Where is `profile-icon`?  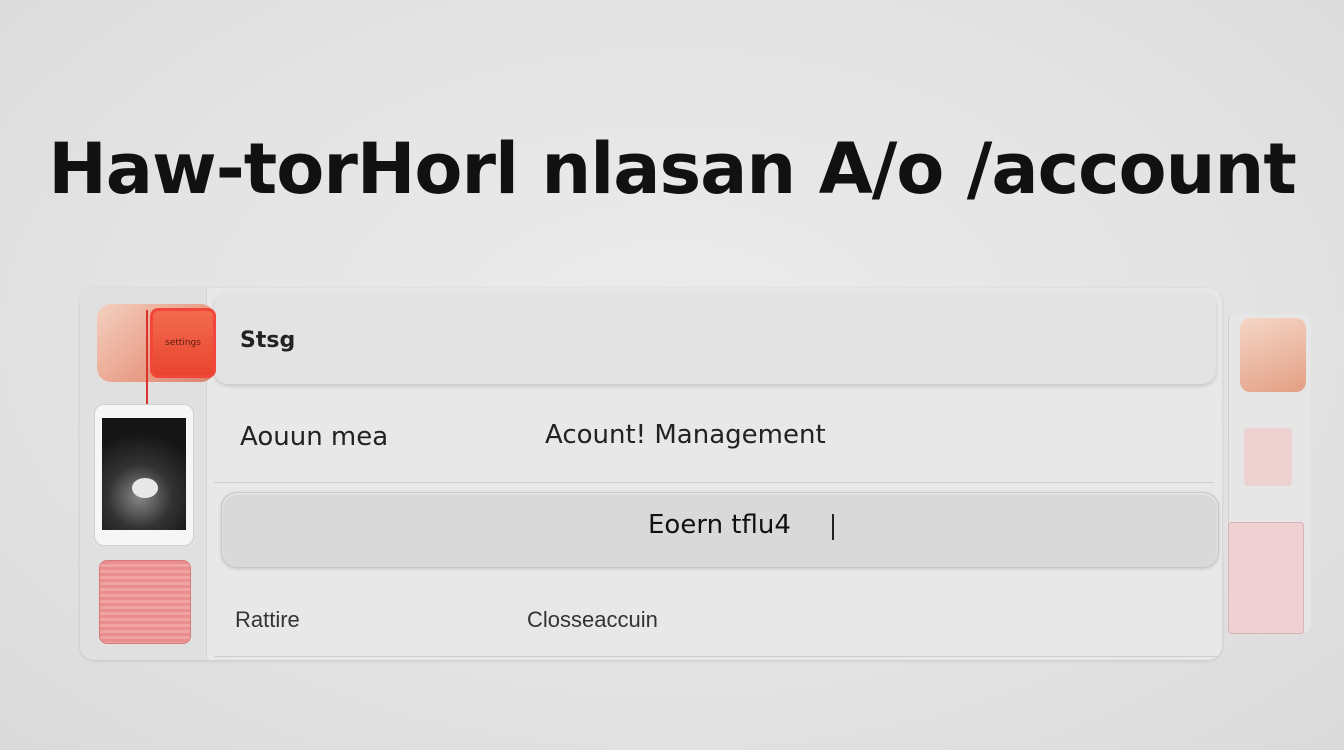
profile-icon is located at coordinates (1273, 355).